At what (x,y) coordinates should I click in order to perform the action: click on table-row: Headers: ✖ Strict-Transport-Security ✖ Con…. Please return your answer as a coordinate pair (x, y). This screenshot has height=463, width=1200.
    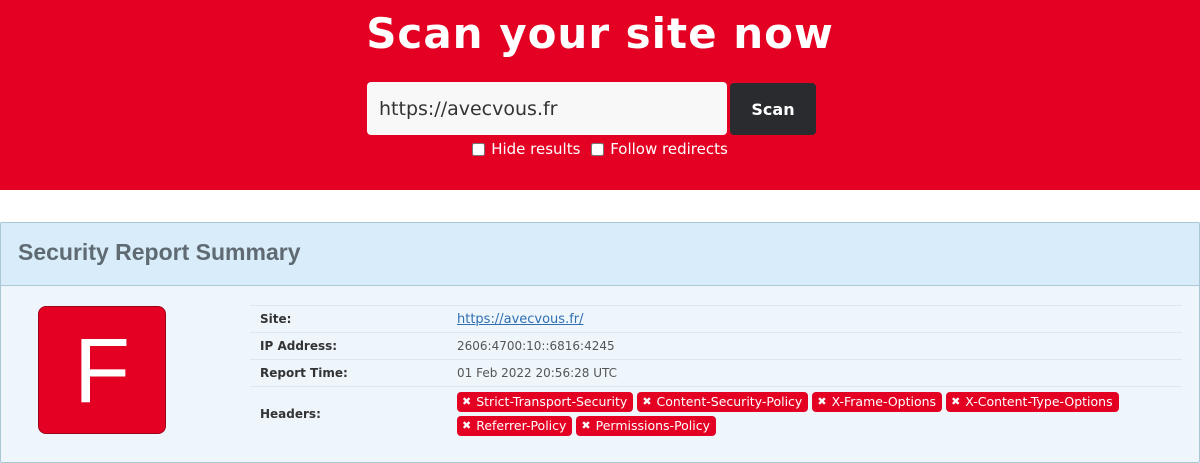
    Looking at the image, I should click on (716, 413).